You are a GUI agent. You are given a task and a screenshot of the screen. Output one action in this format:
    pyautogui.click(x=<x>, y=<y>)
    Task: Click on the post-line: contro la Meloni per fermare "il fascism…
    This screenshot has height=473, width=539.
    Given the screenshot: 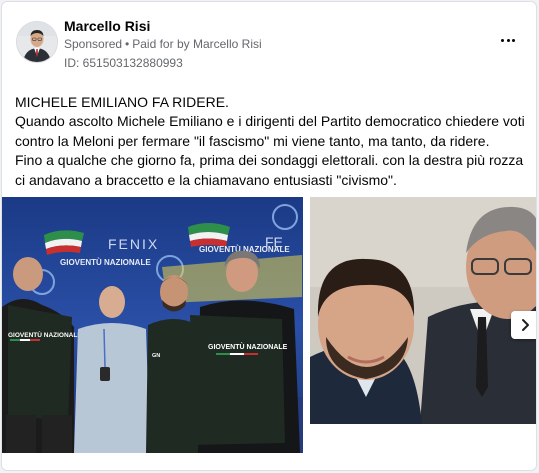 What is the action you would take?
    pyautogui.click(x=252, y=140)
    